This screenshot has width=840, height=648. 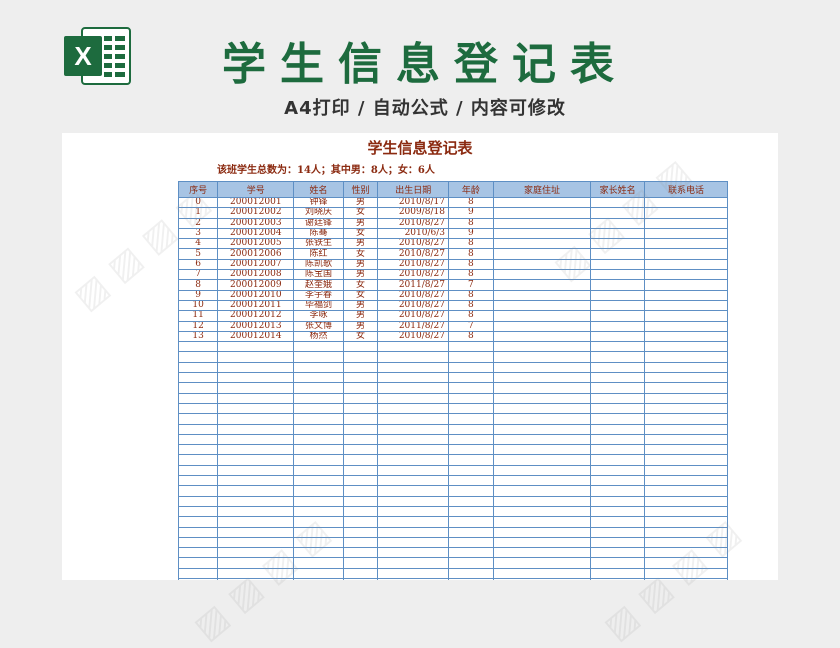 I want to click on table-cell: 2, so click(x=198, y=223).